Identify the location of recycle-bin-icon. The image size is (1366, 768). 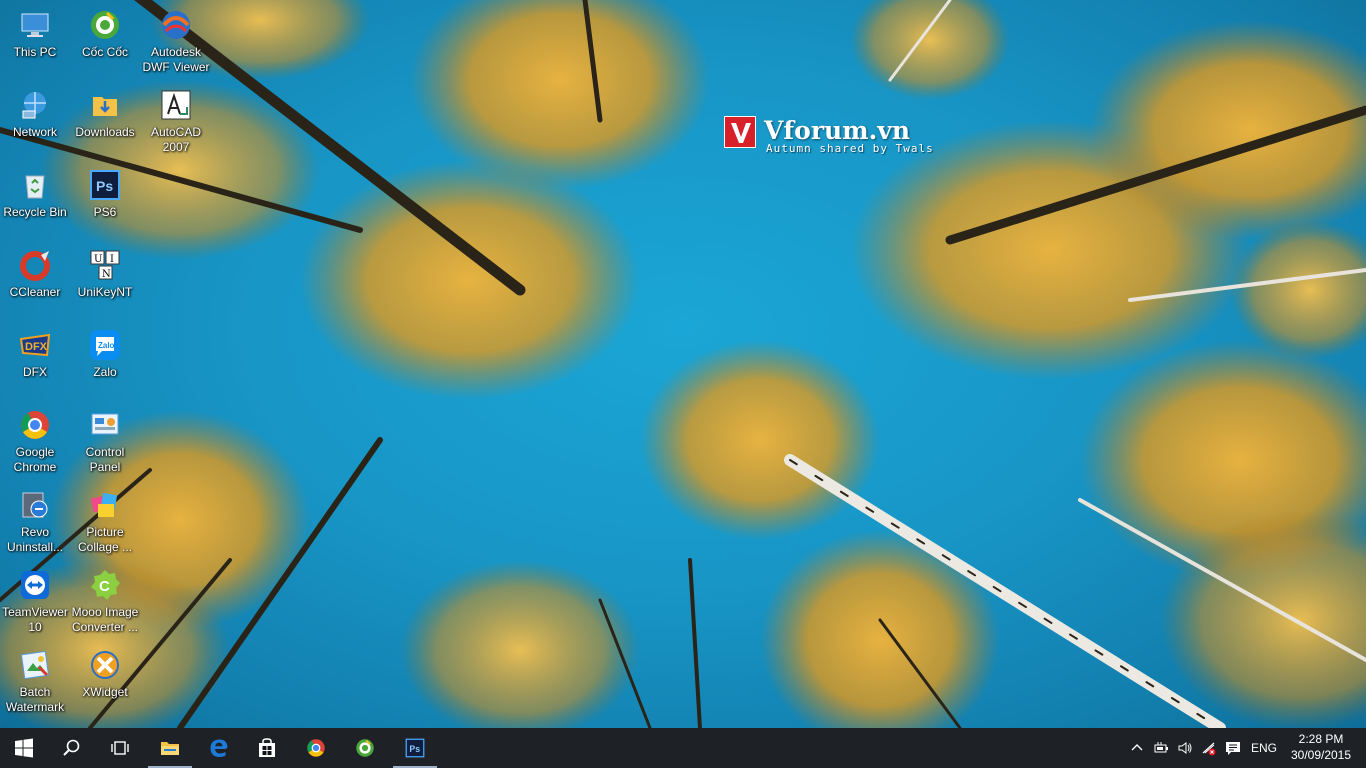
(35, 185).